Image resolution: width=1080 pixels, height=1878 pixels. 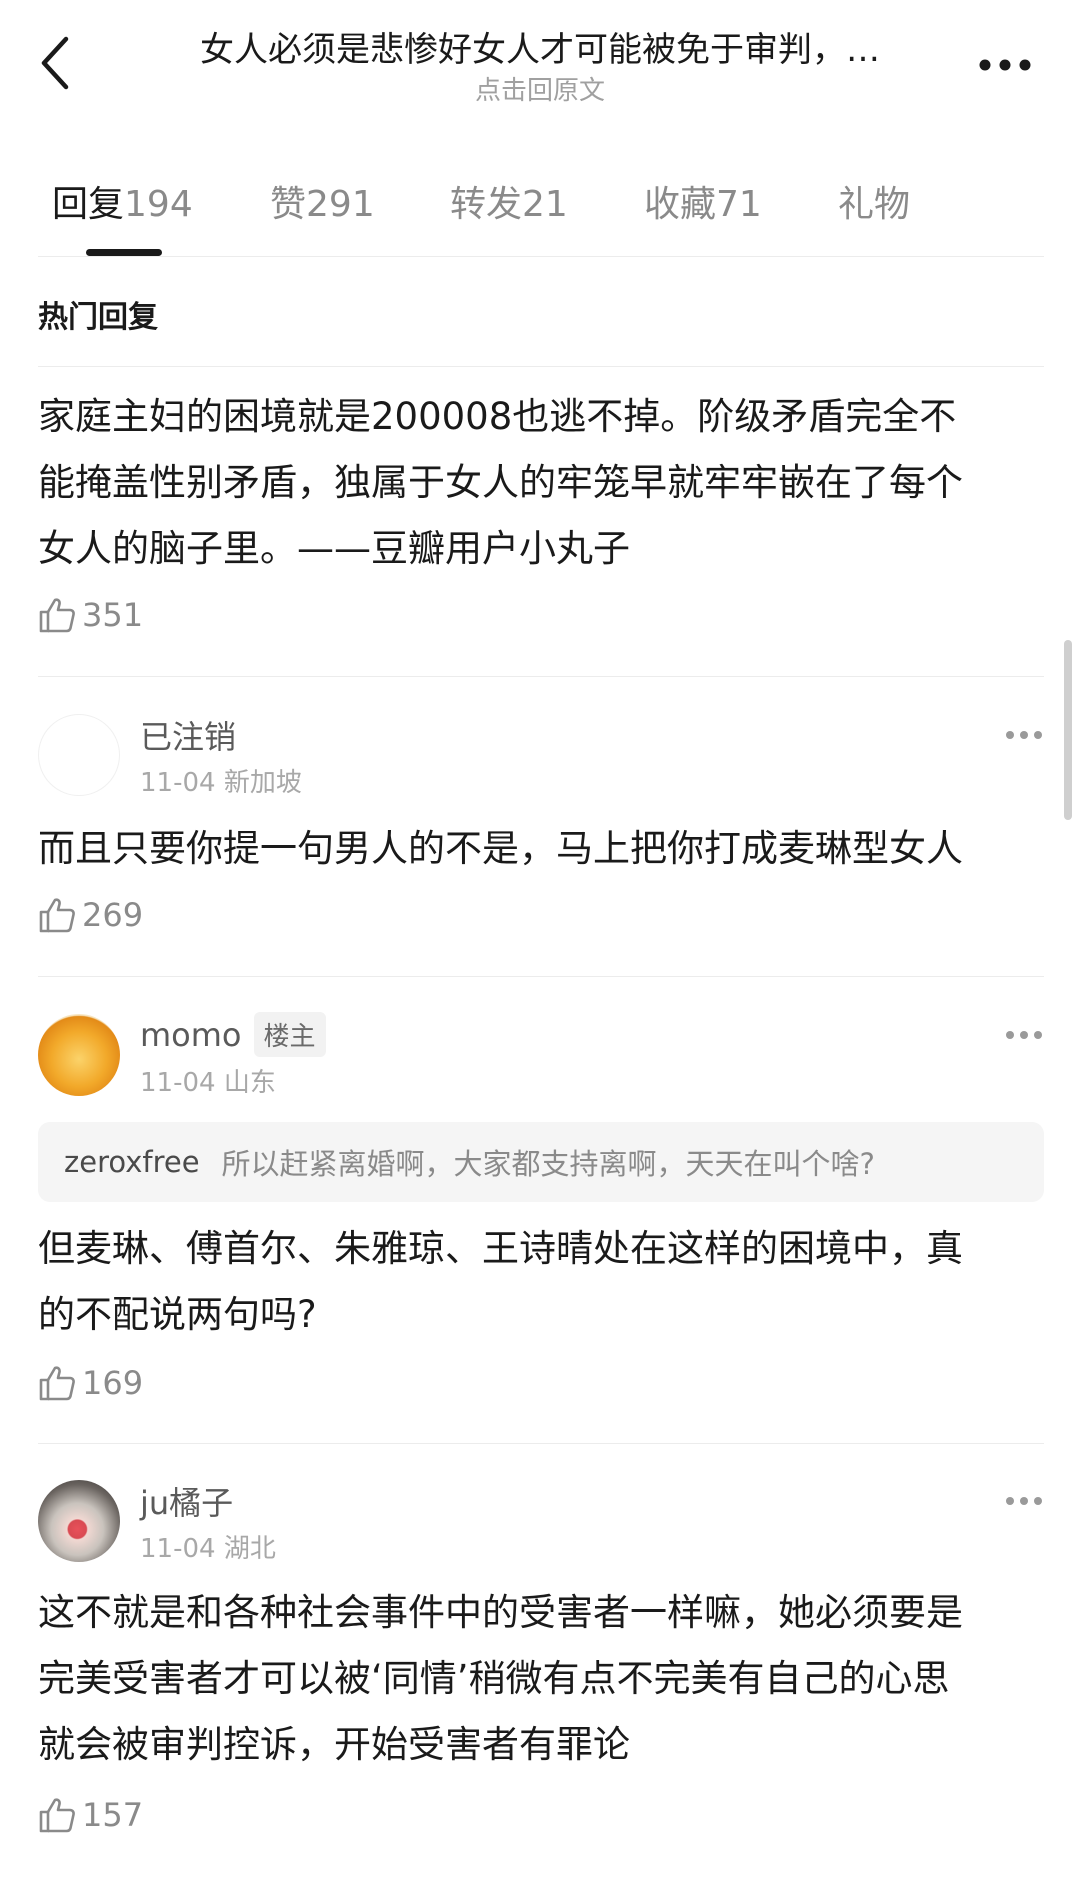 I want to click on more-options-button, so click(x=1005, y=65).